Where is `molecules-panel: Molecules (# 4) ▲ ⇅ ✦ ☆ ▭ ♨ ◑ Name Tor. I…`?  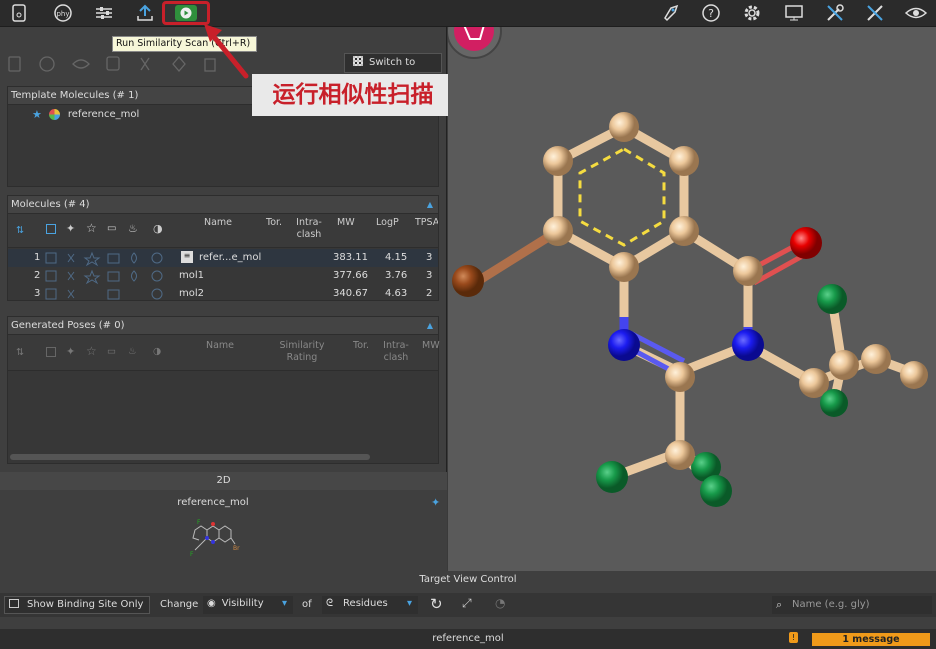 molecules-panel: Molecules (# 4) ▲ ⇅ ✦ ☆ ▭ ♨ ◑ Name Tor. I… is located at coordinates (223, 248).